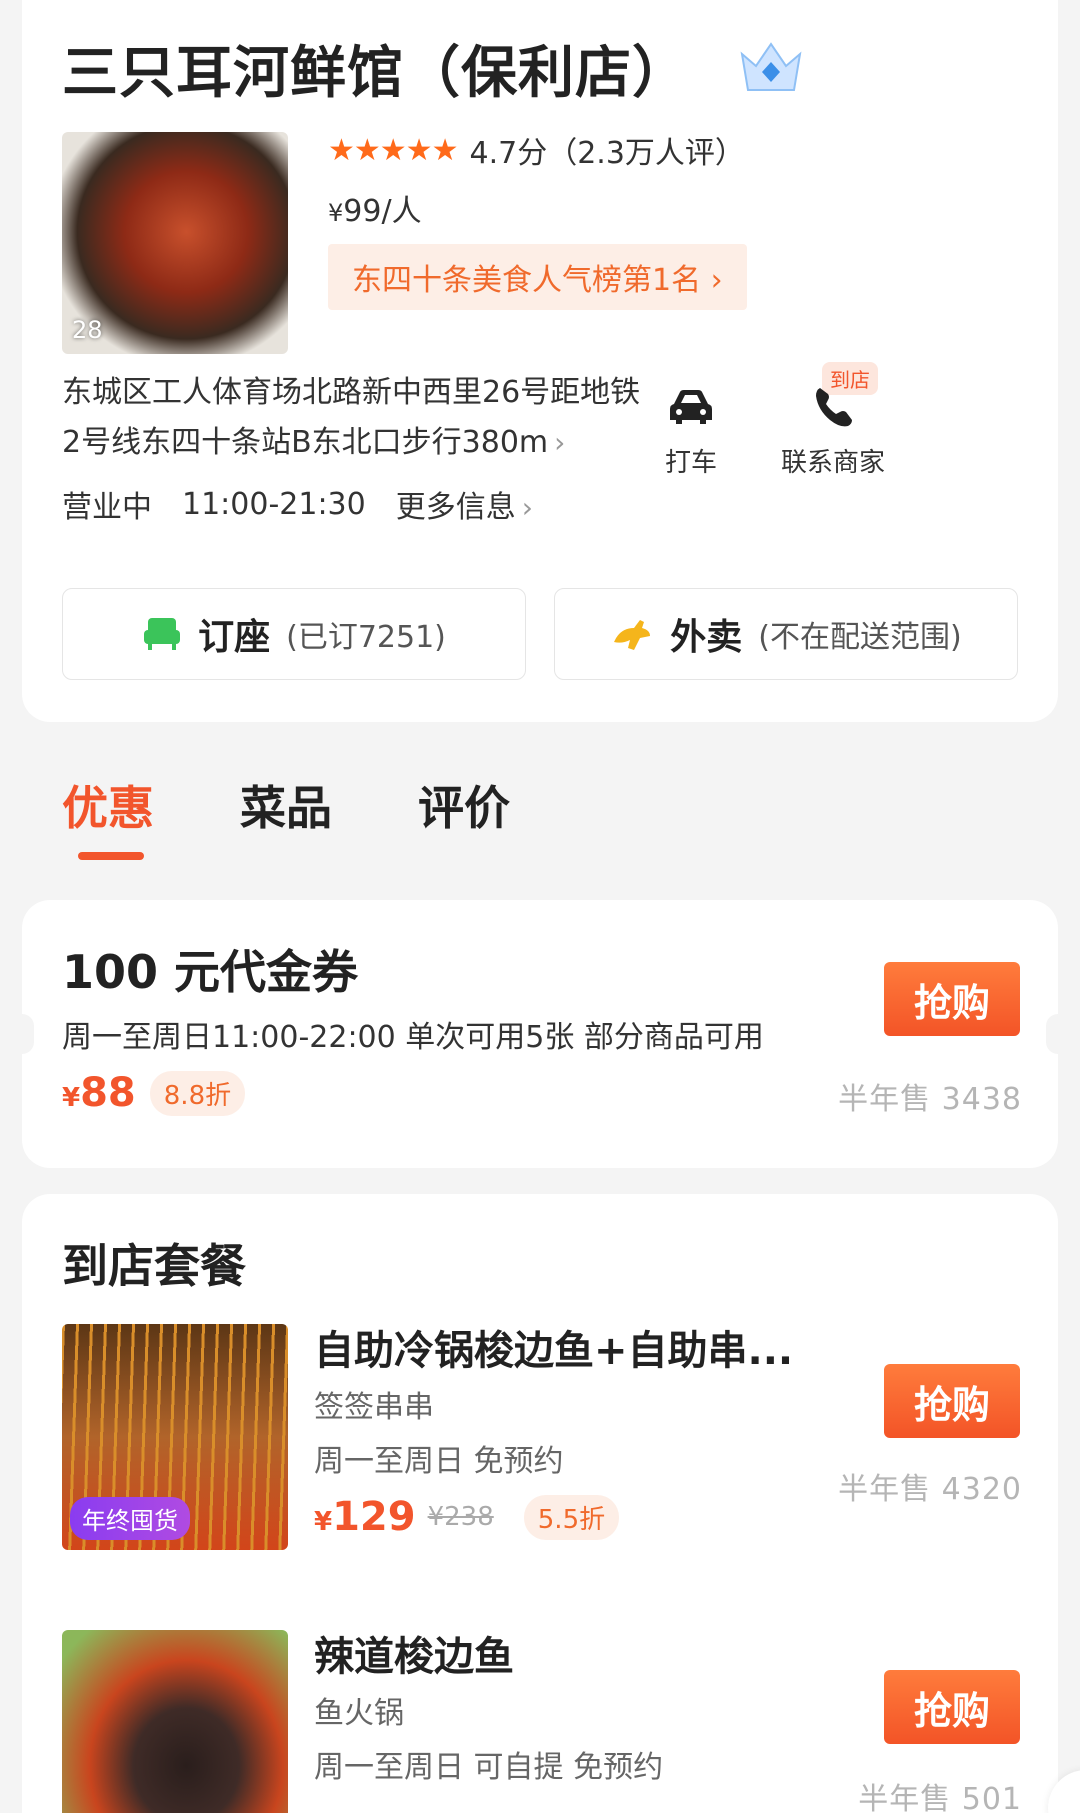  Describe the element at coordinates (107, 507) in the screenshot. I see `status-text: 营业中` at that location.